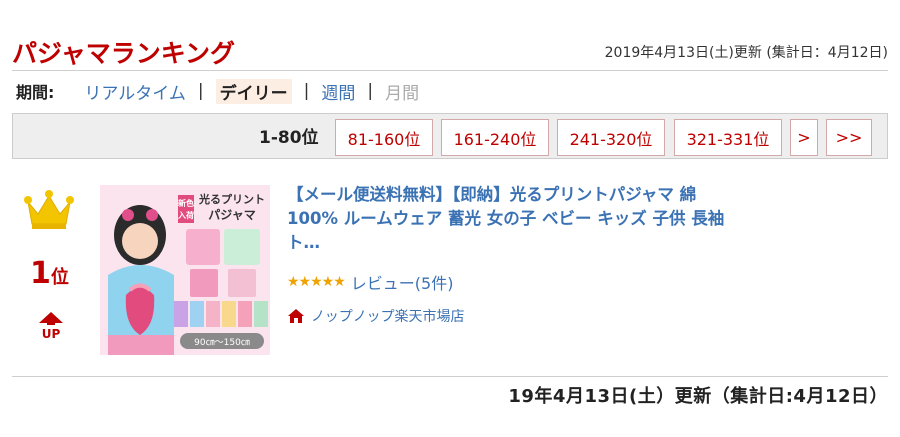 Image resolution: width=900 pixels, height=437 pixels. Describe the element at coordinates (51, 325) in the screenshot. I see `rank-trend: UP` at that location.